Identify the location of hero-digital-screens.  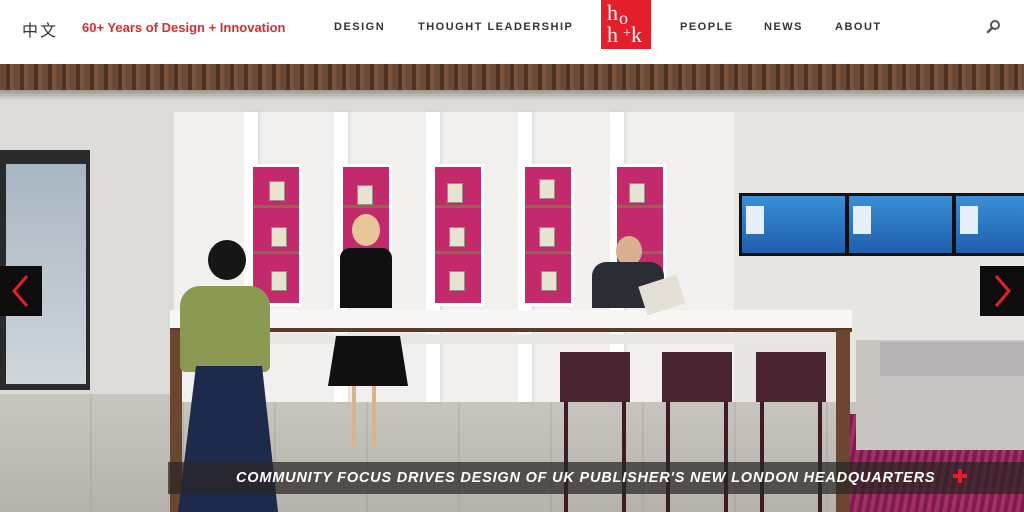
(881, 224).